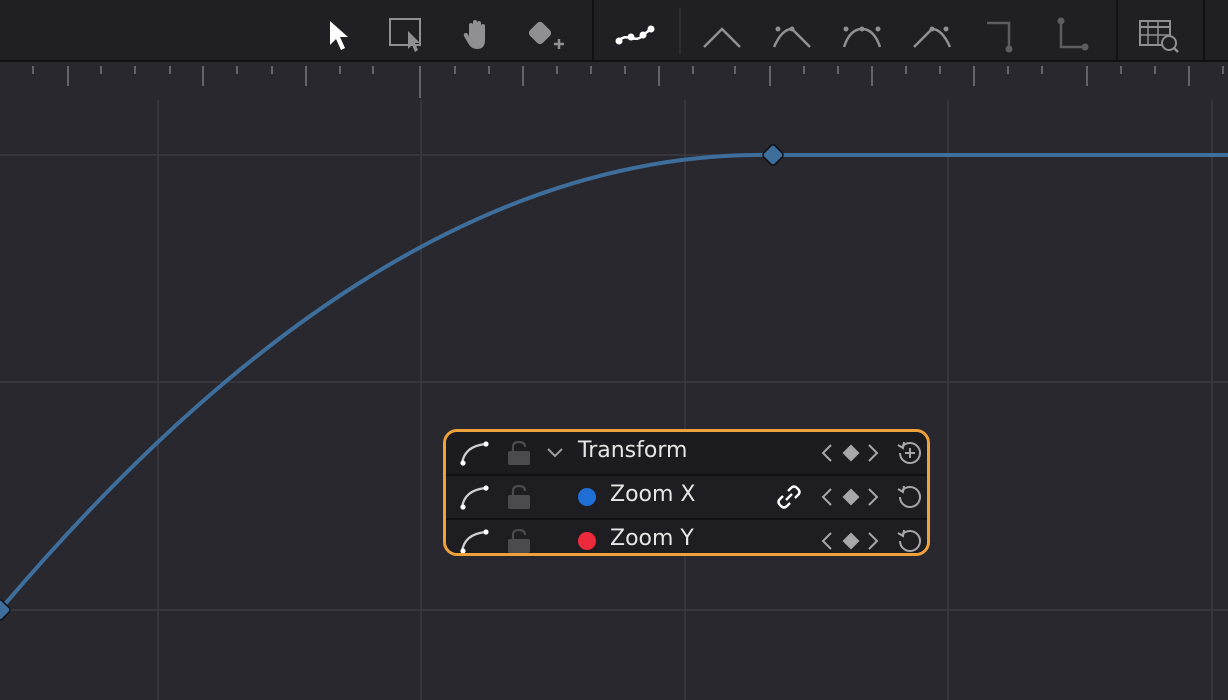 This screenshot has width=1228, height=700. What do you see at coordinates (652, 538) in the screenshot?
I see `row-label: Zoom Y` at bounding box center [652, 538].